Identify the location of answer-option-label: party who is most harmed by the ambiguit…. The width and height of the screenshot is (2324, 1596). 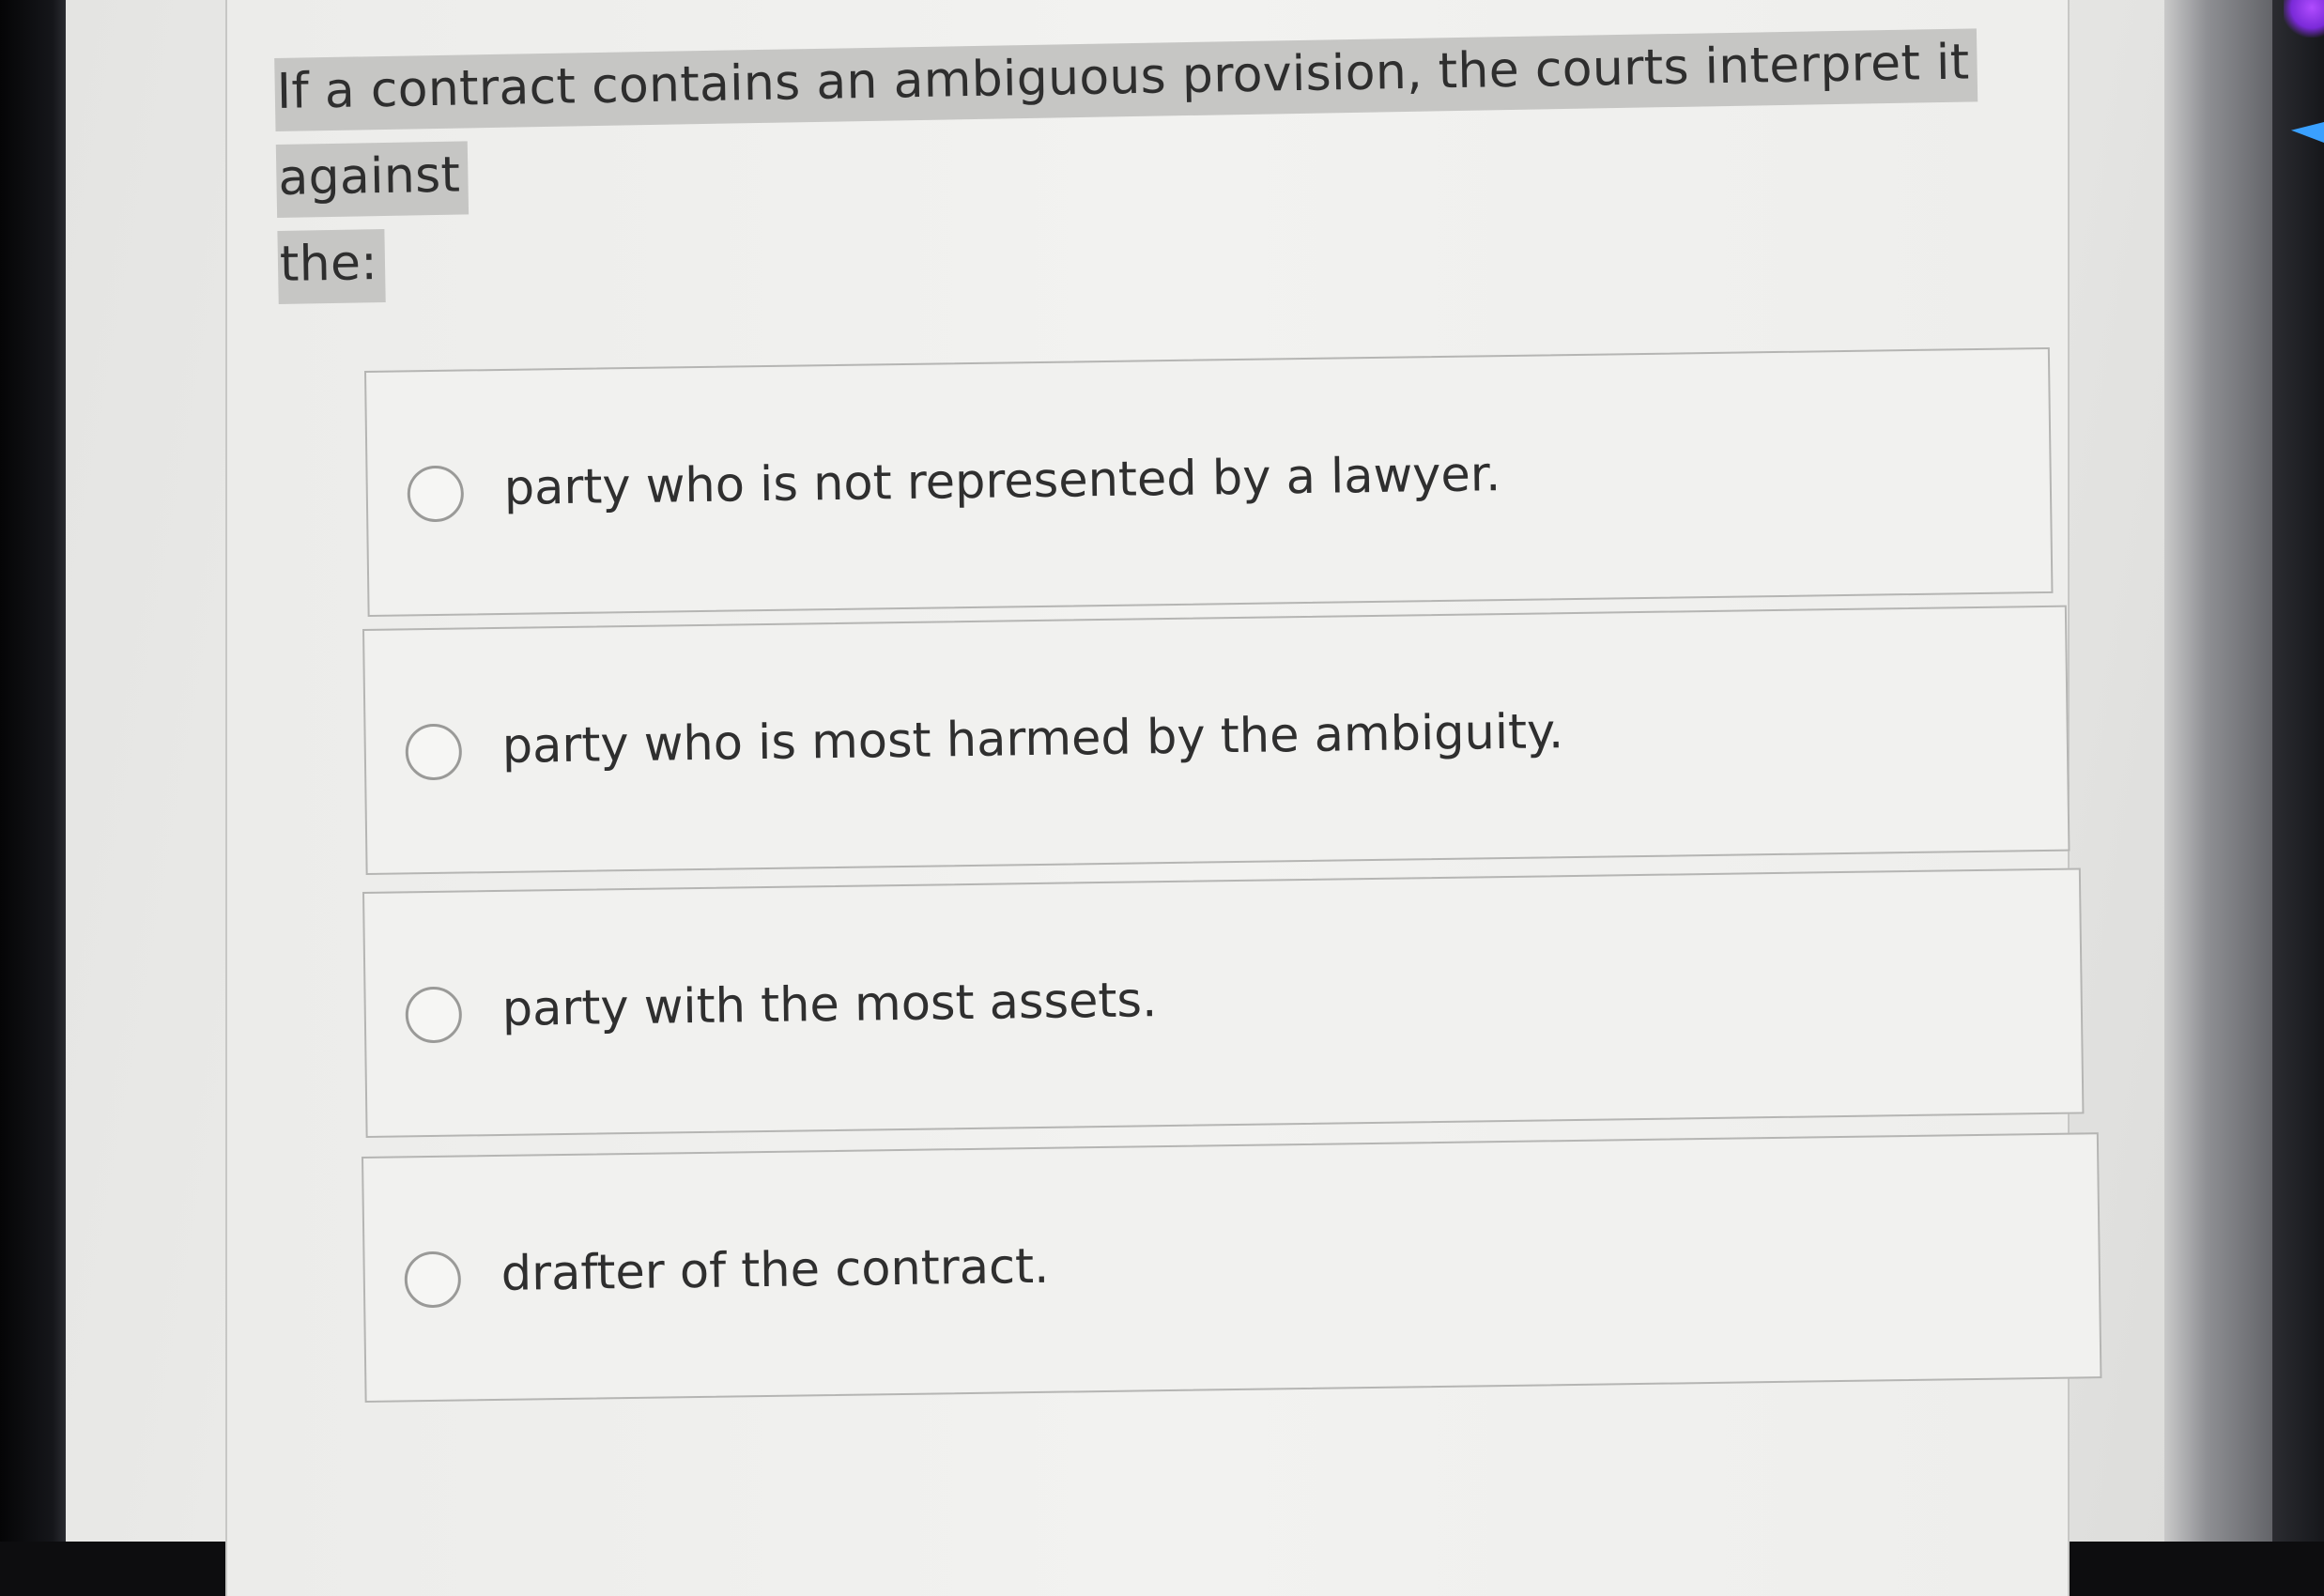
(1033, 740).